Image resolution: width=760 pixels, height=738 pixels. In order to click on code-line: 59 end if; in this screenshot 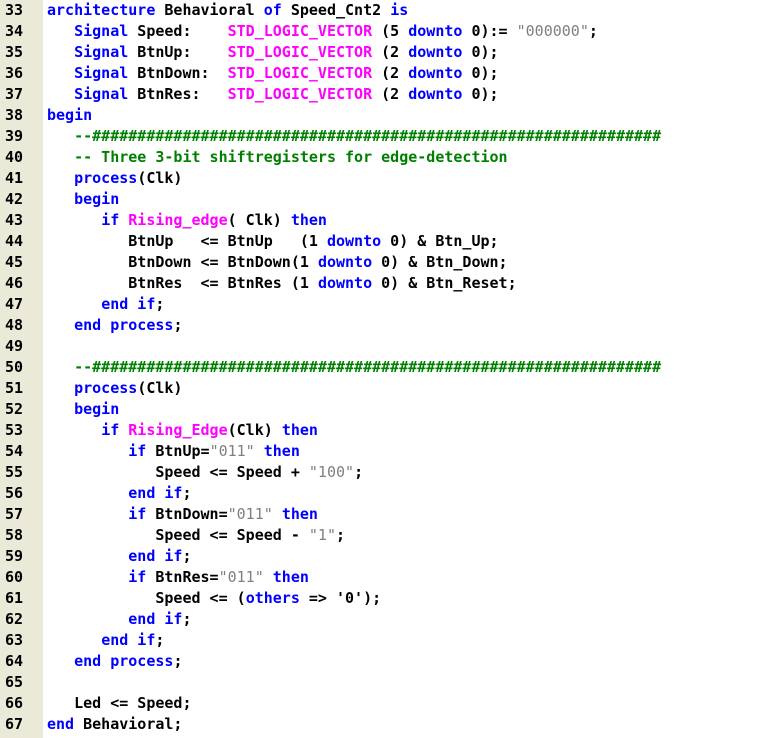, I will do `click(380, 556)`.